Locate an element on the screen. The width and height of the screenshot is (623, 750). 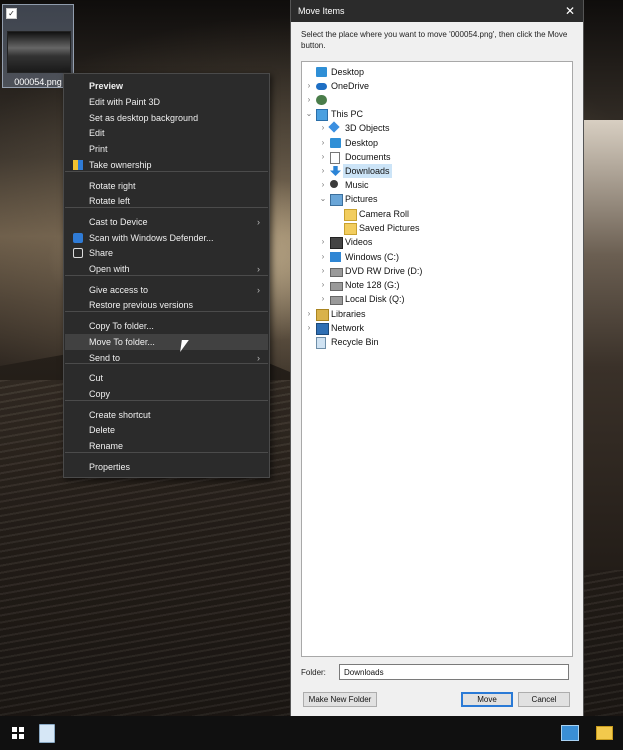
tree-item-label: Recycle Bin is located at coordinates (355, 342).